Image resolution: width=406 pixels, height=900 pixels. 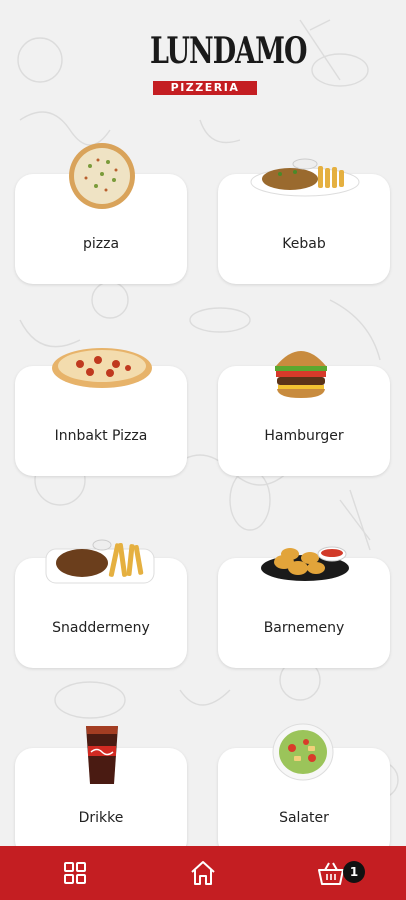 What do you see at coordinates (101, 436) in the screenshot?
I see `category-label: Innbakt Pizza` at bounding box center [101, 436].